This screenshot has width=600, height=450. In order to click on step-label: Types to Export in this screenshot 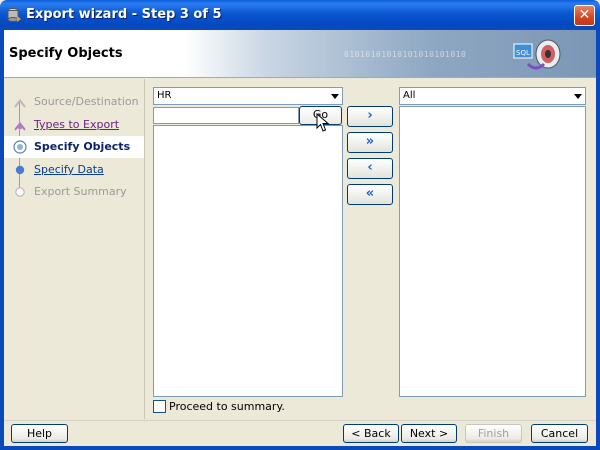, I will do `click(77, 124)`.